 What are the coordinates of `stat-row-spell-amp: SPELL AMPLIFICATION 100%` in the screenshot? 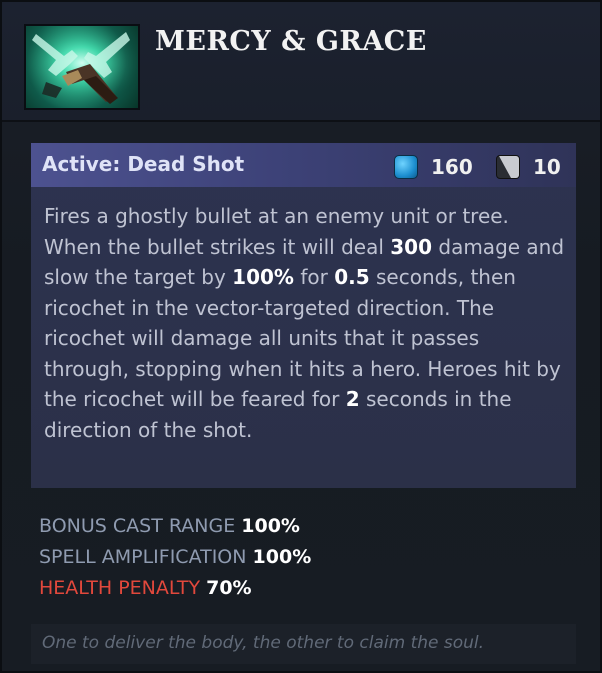 It's located at (175, 557).